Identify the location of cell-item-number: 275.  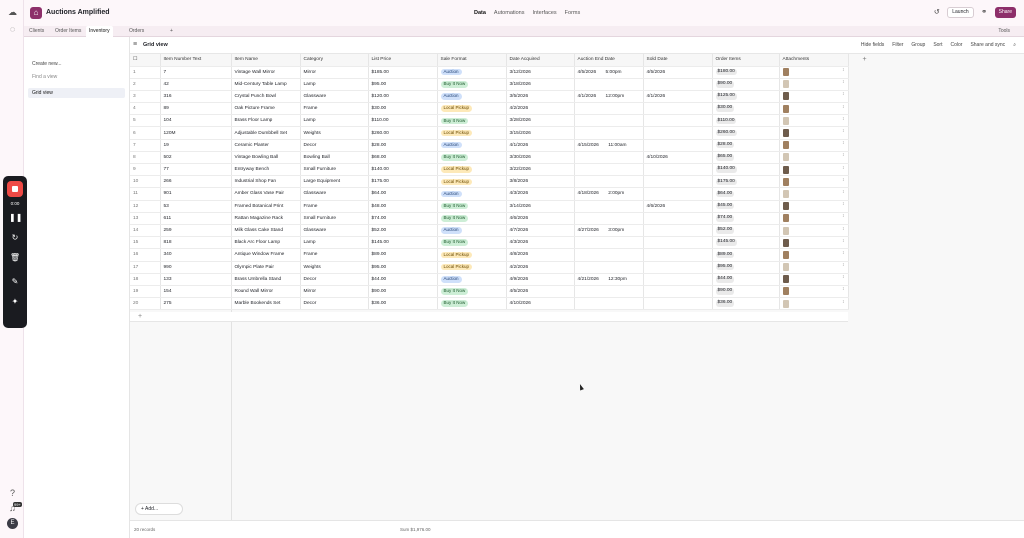
(196, 304).